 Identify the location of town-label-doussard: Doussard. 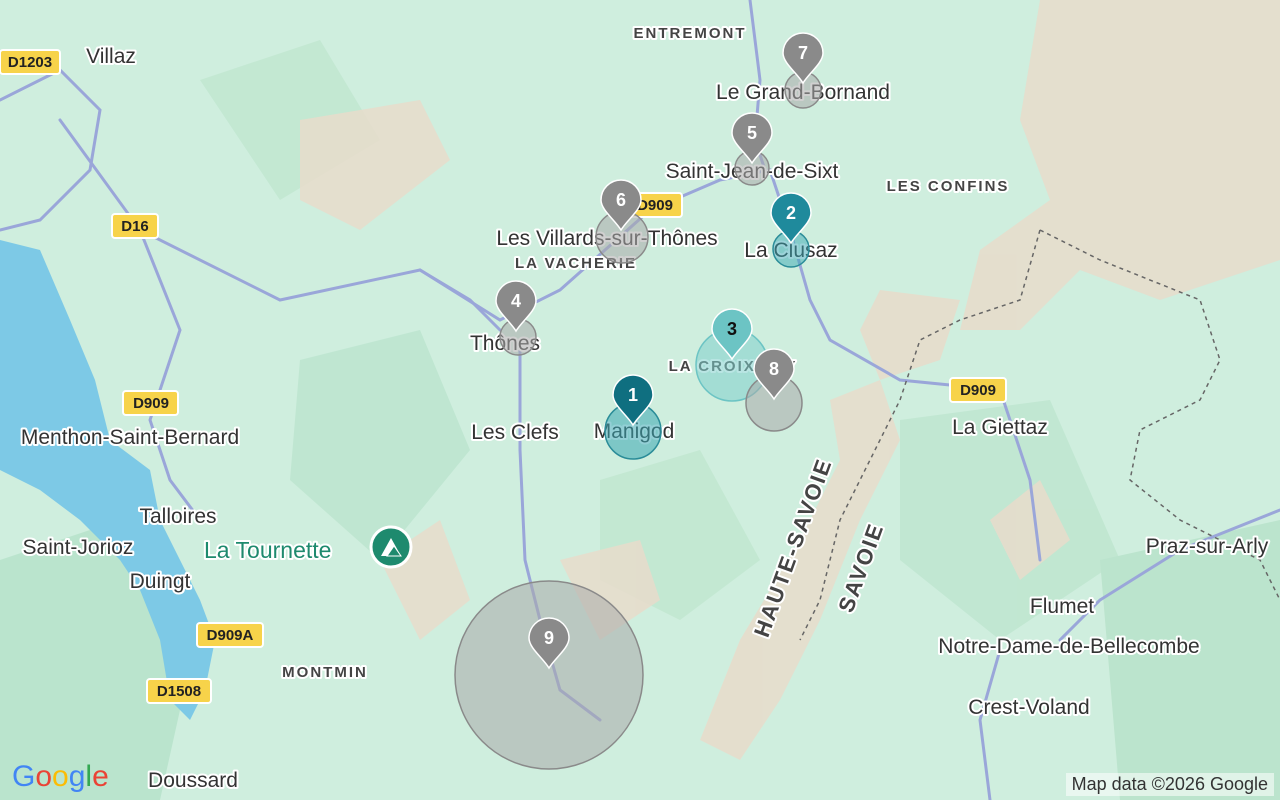
(193, 780).